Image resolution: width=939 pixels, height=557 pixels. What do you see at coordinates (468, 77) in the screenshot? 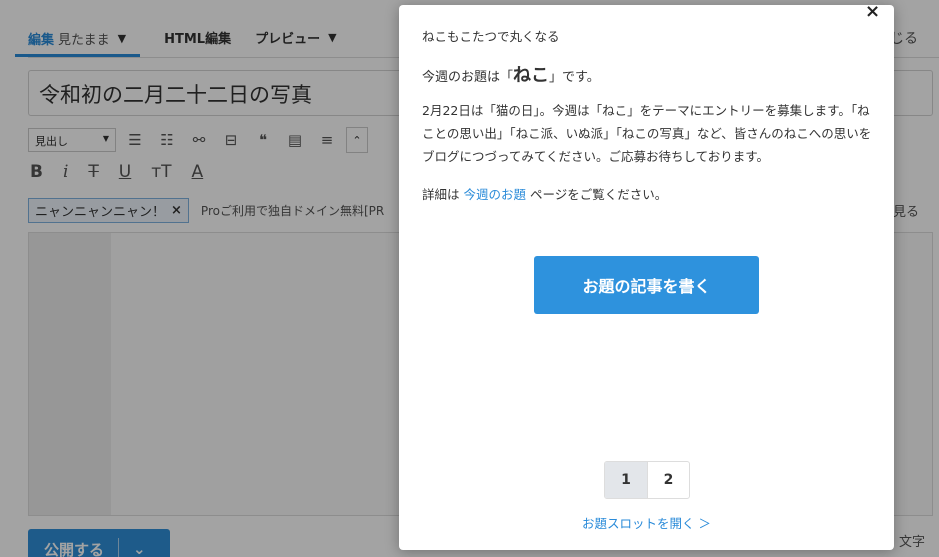
I see `topic-prefix: 今週のお題は「` at bounding box center [468, 77].